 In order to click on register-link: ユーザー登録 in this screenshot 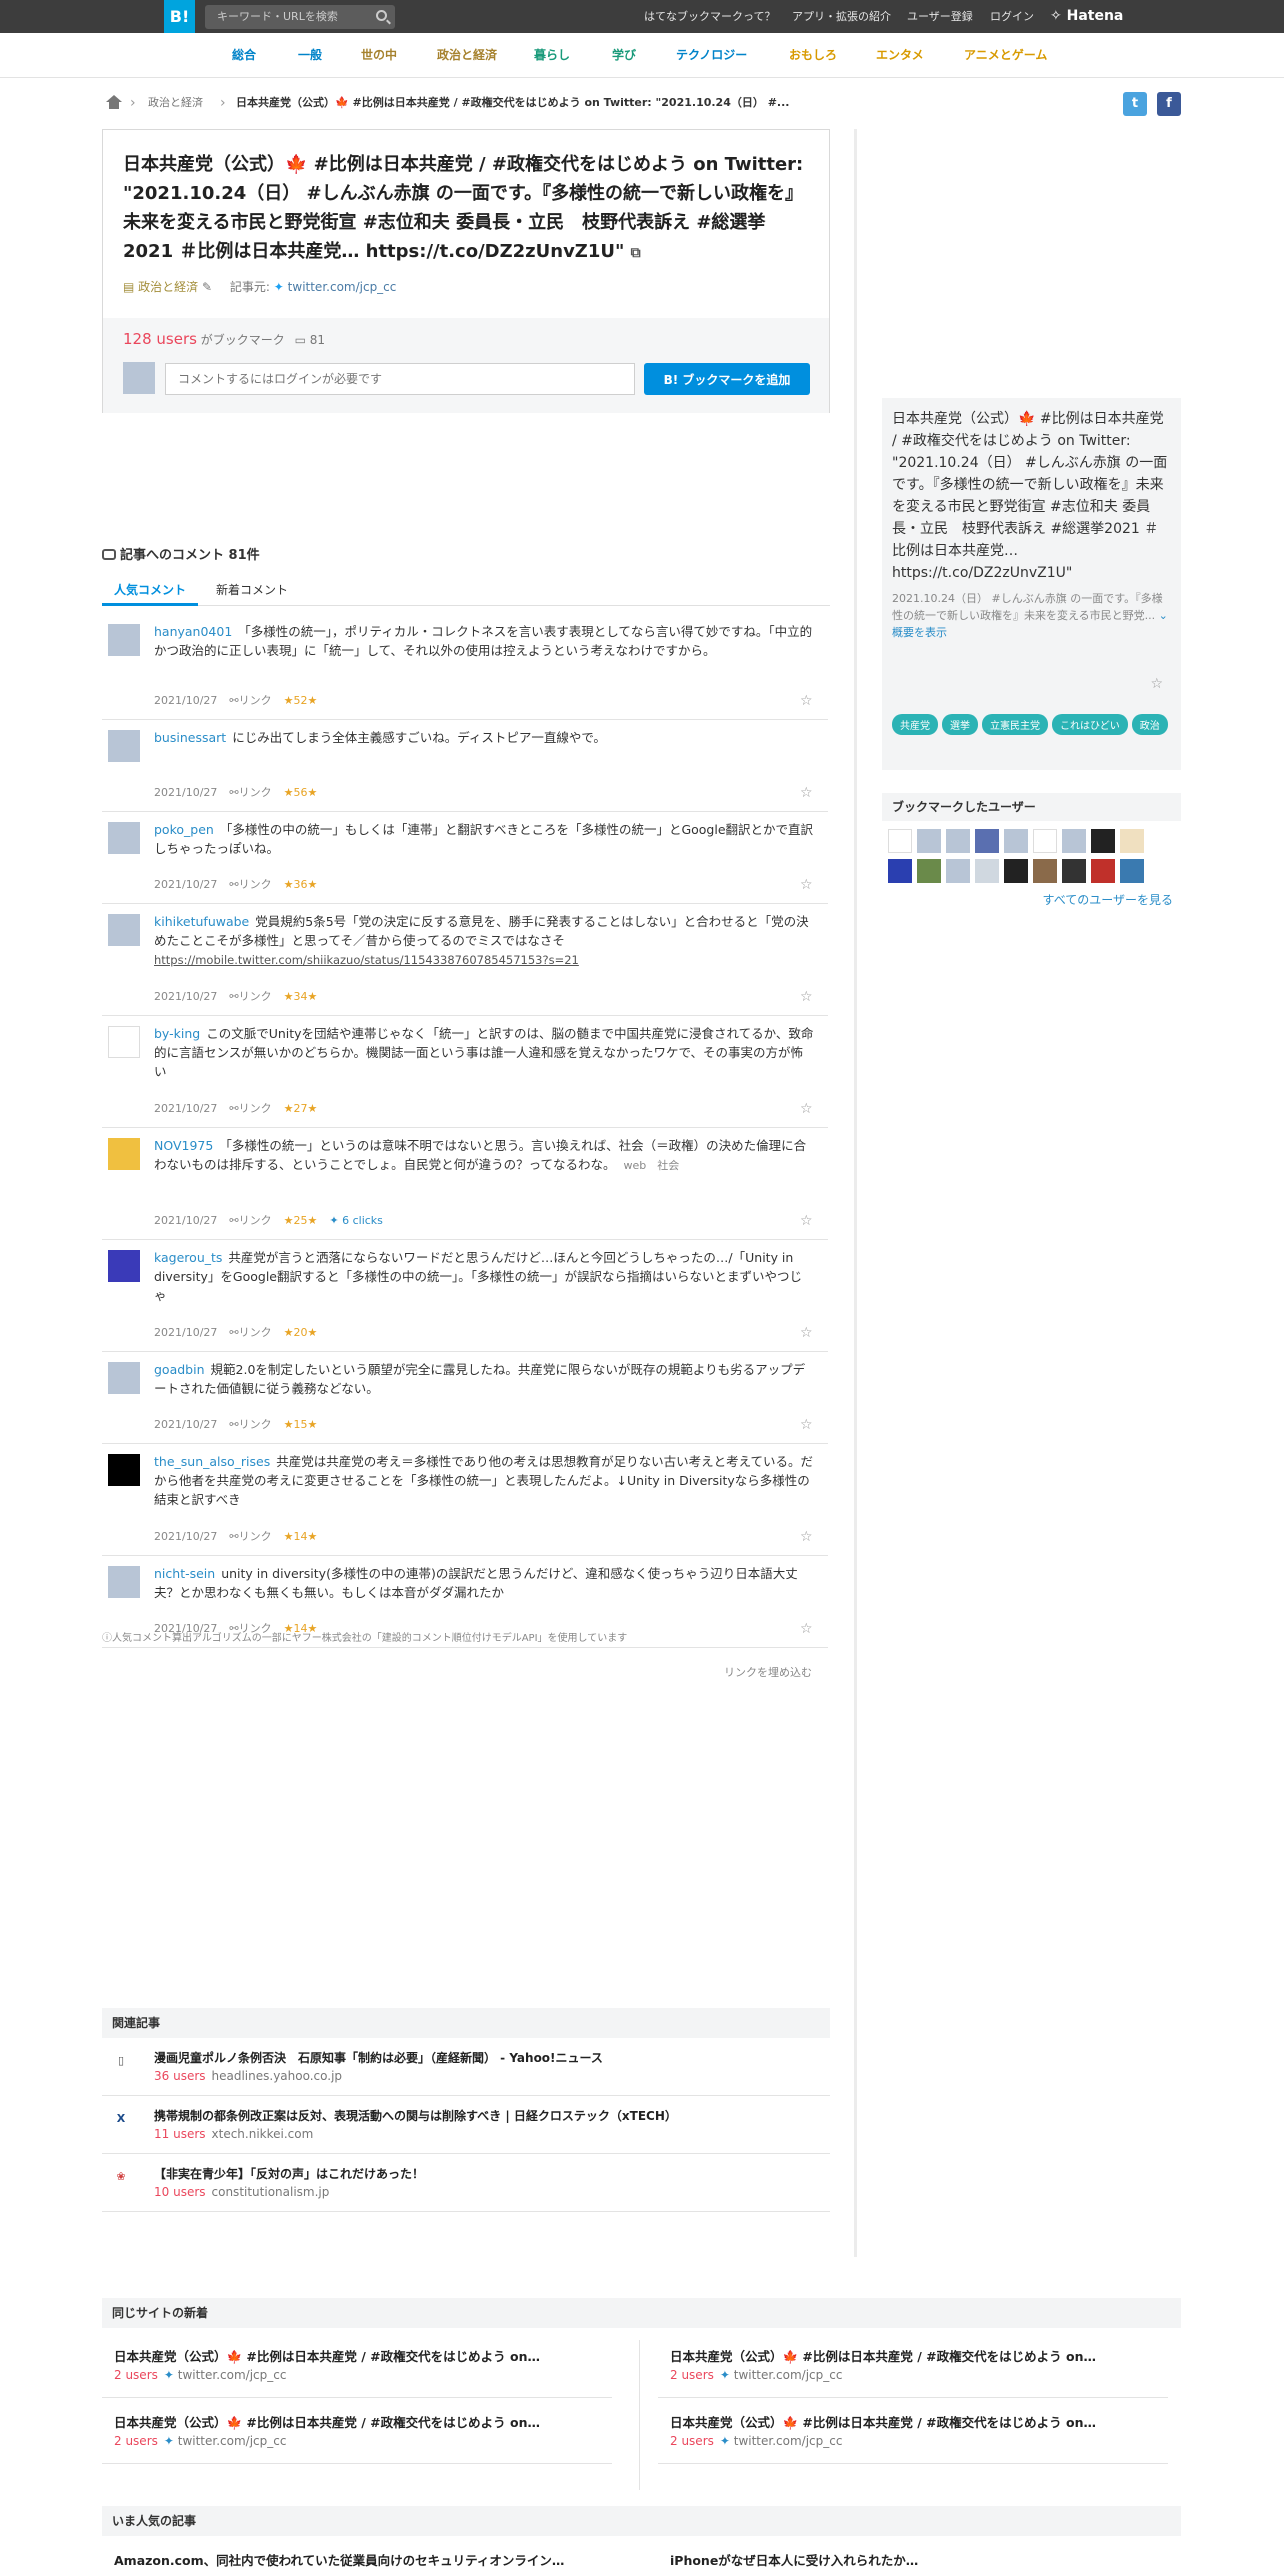, I will do `click(940, 16)`.